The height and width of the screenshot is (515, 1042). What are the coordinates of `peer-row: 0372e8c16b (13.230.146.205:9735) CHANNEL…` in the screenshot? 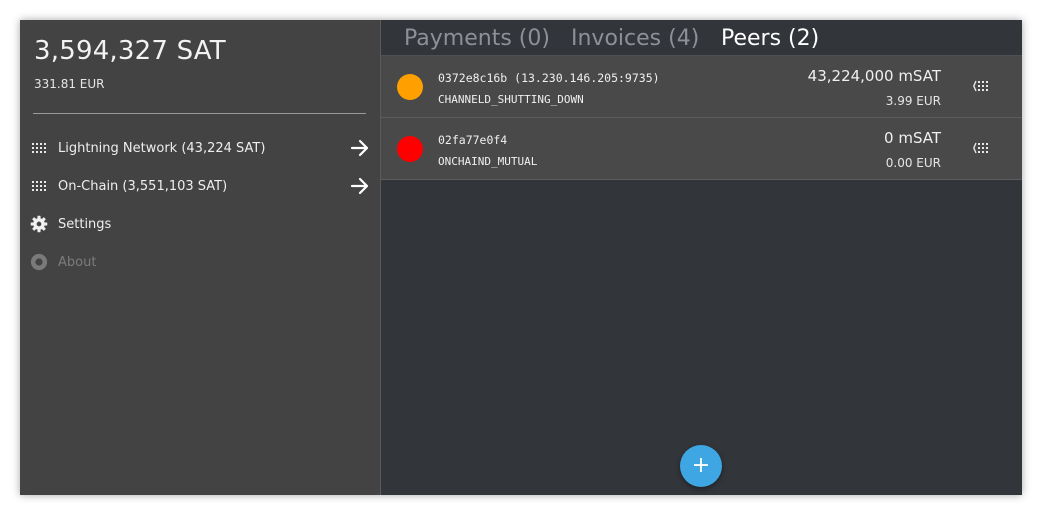 It's located at (701, 87).